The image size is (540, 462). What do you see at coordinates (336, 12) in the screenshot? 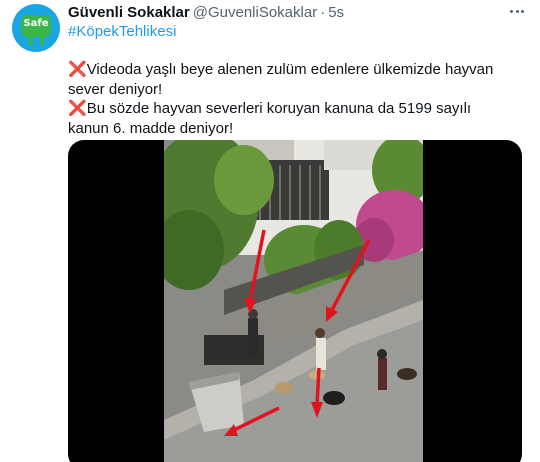
I see `timestamp: 5s` at bounding box center [336, 12].